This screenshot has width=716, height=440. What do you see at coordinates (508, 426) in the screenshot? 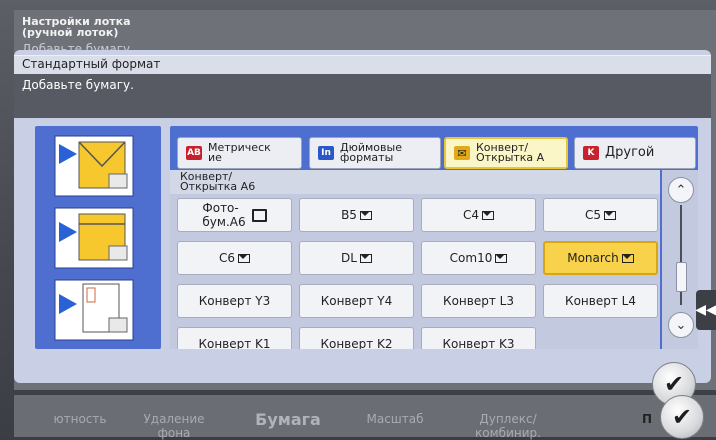
I see `bottom-tab-duplex: Дуплекс/ комбинир.` at bounding box center [508, 426].